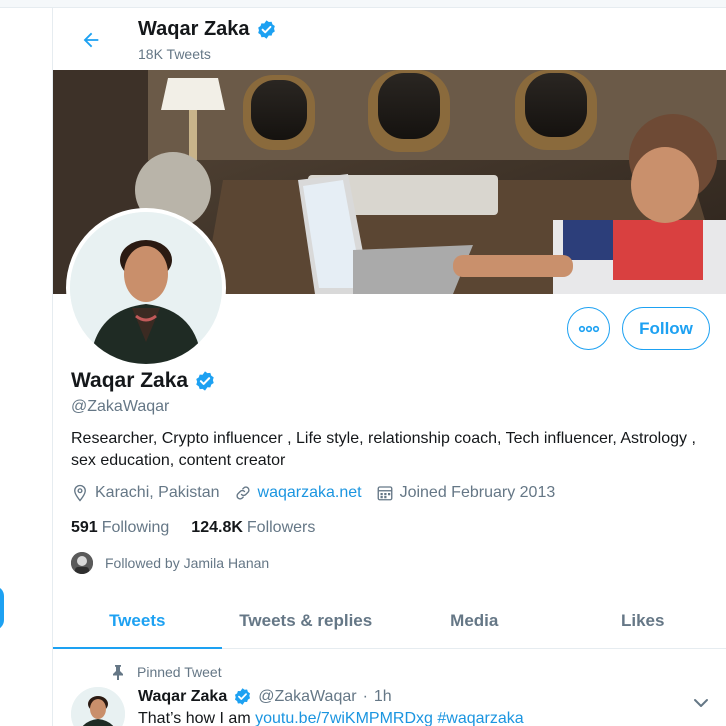  Describe the element at coordinates (135, 527) in the screenshot. I see `following-label: Following` at that location.